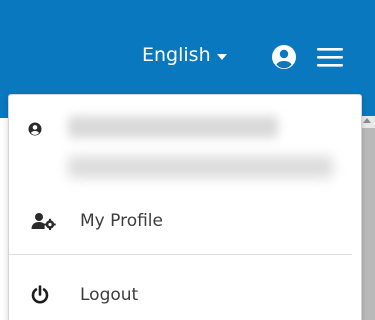 The width and height of the screenshot is (375, 320). I want to click on my-profile-menu-item: My Profile, so click(180, 221).